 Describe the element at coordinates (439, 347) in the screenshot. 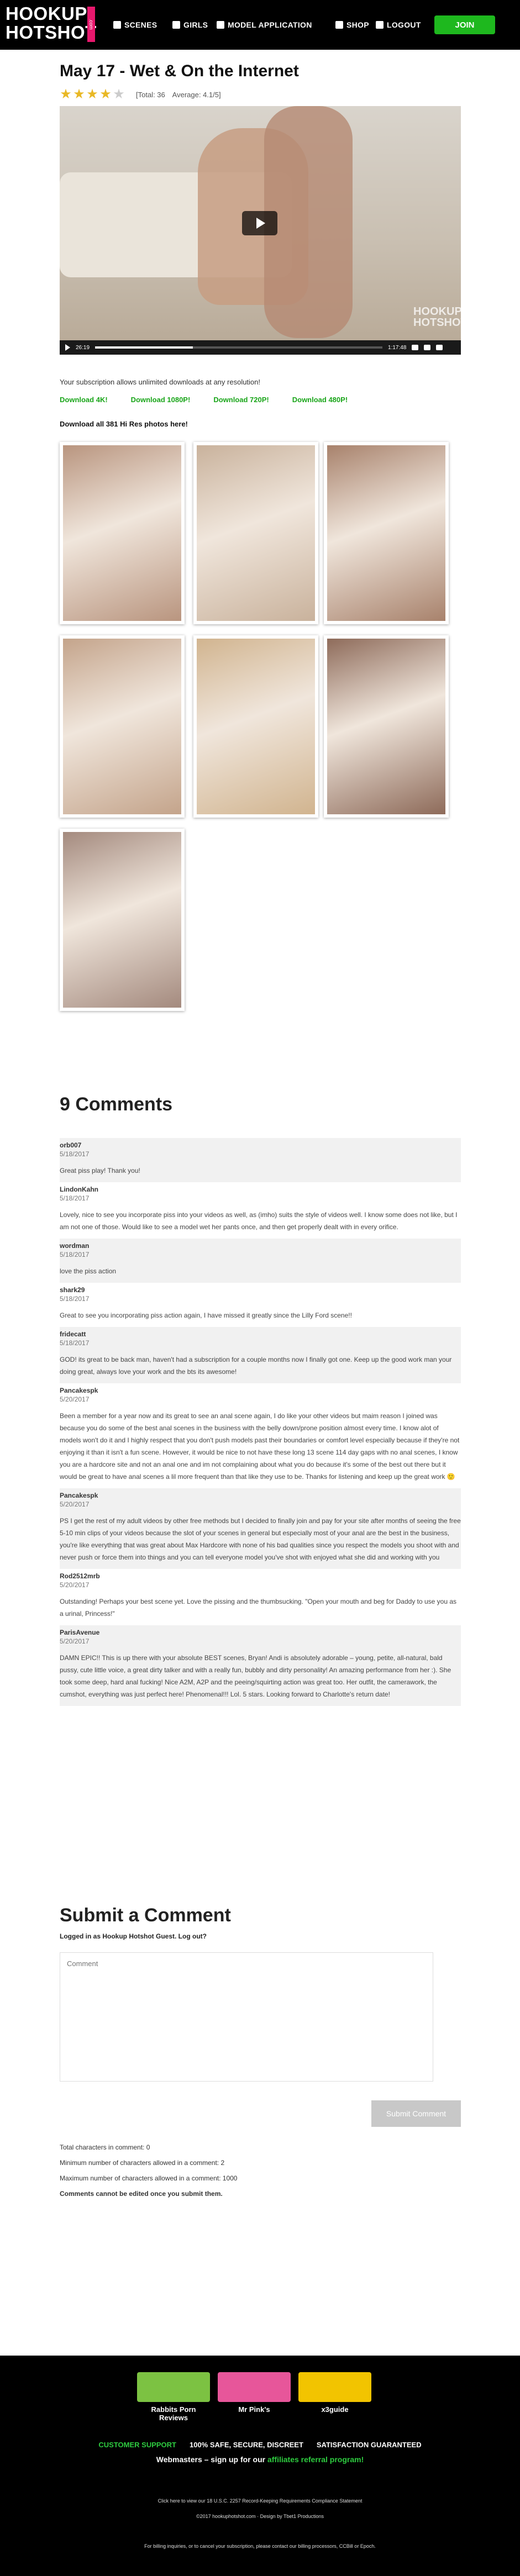

I see `fullscreen-icon` at that location.